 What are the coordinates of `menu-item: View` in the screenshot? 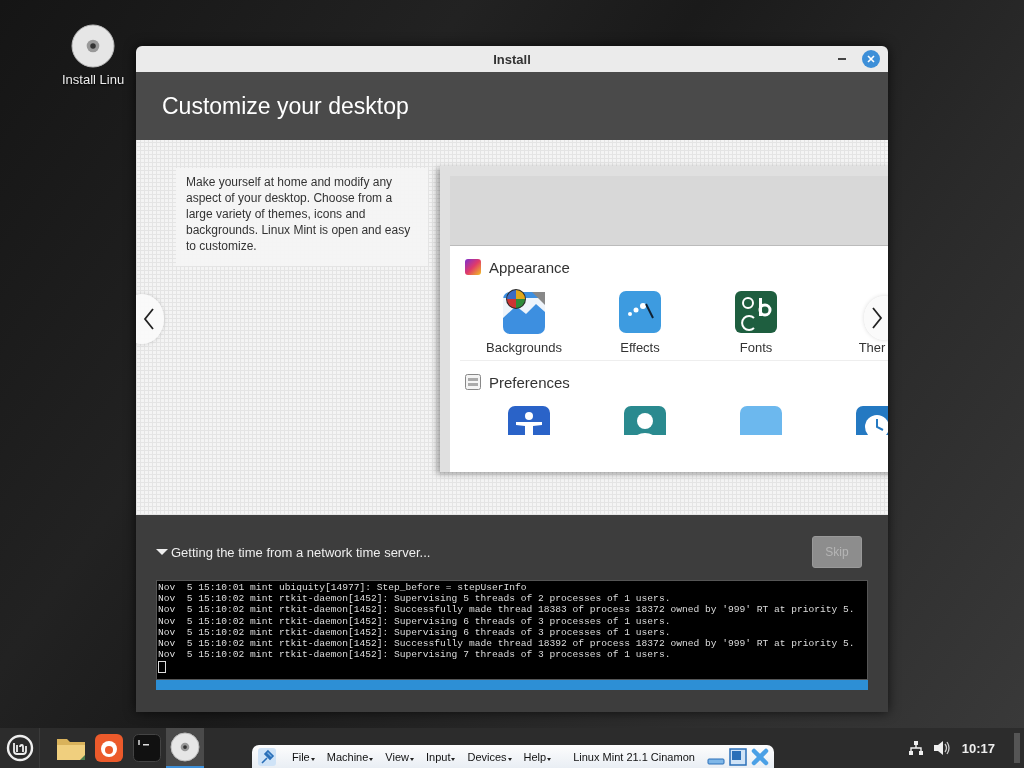 It's located at (399, 756).